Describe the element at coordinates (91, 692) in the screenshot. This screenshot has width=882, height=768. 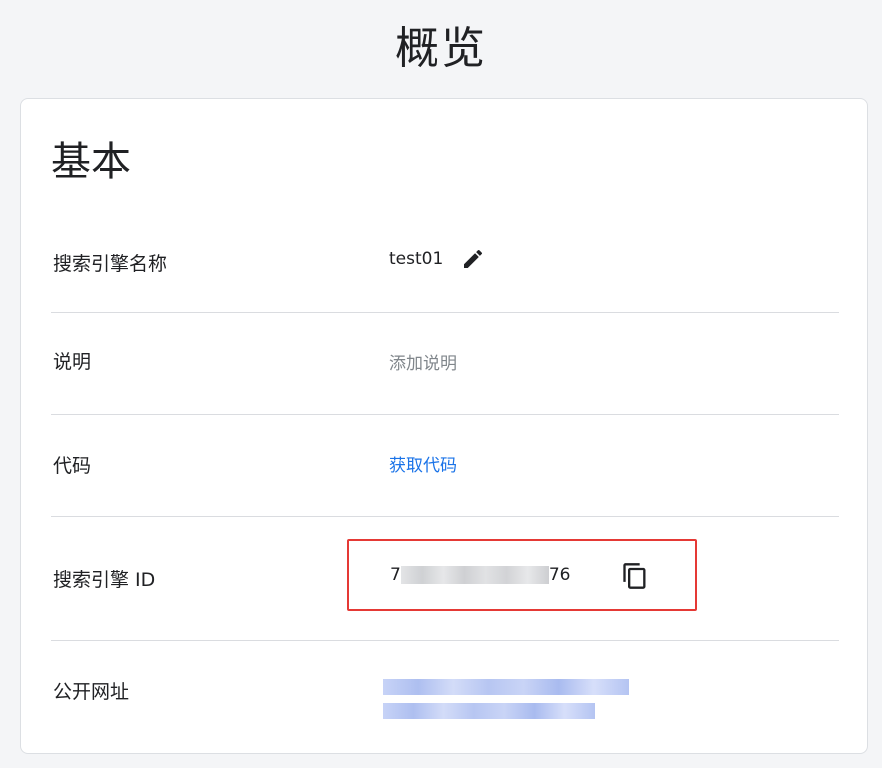
I see `public-url-label: 公开网址` at that location.